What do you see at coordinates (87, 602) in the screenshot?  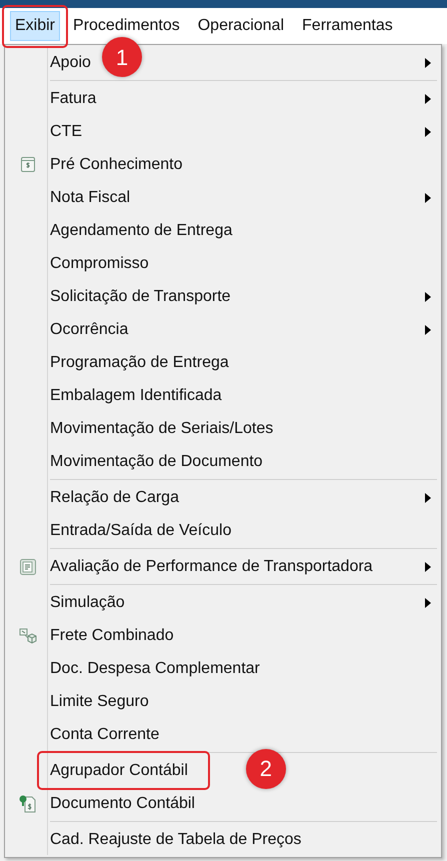 I see `menu-item: Simulação` at bounding box center [87, 602].